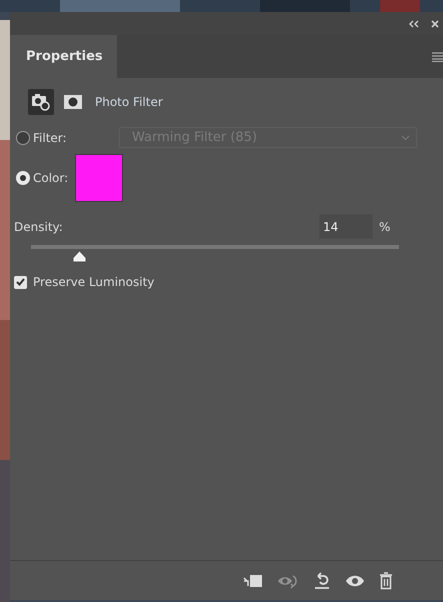 This screenshot has height=602, width=443. What do you see at coordinates (322, 581) in the screenshot?
I see `reset-icon` at bounding box center [322, 581].